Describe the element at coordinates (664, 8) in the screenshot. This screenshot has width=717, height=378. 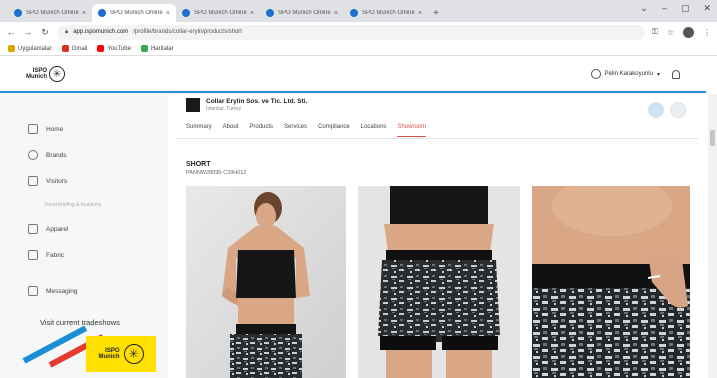
I see `minimize-icon: –` at that location.